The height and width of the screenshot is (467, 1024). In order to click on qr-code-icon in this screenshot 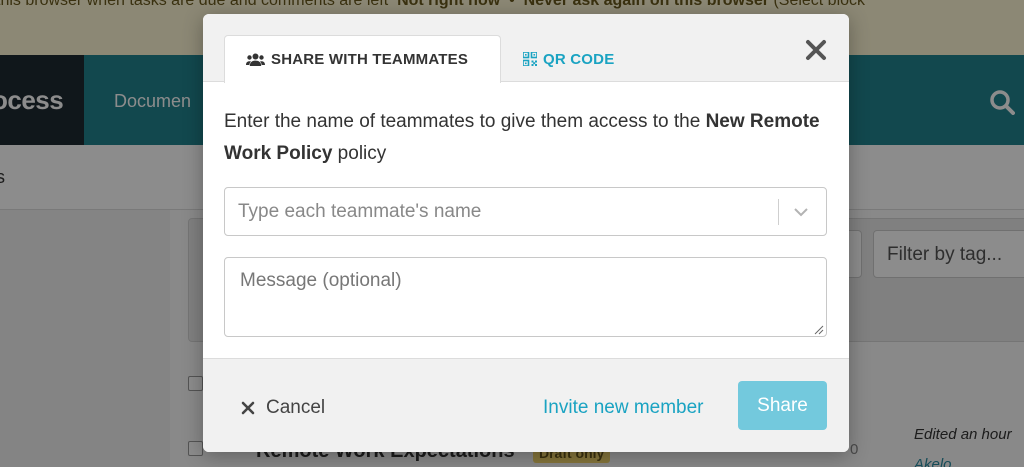, I will do `click(530, 59)`.